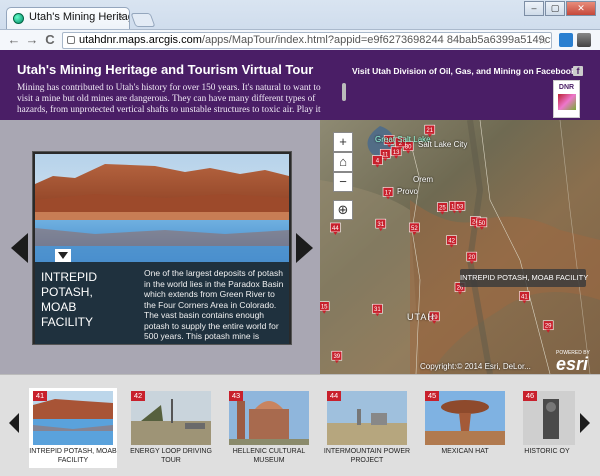 Image resolution: width=600 pixels, height=476 pixels. I want to click on locate-button: ⊕, so click(343, 210).